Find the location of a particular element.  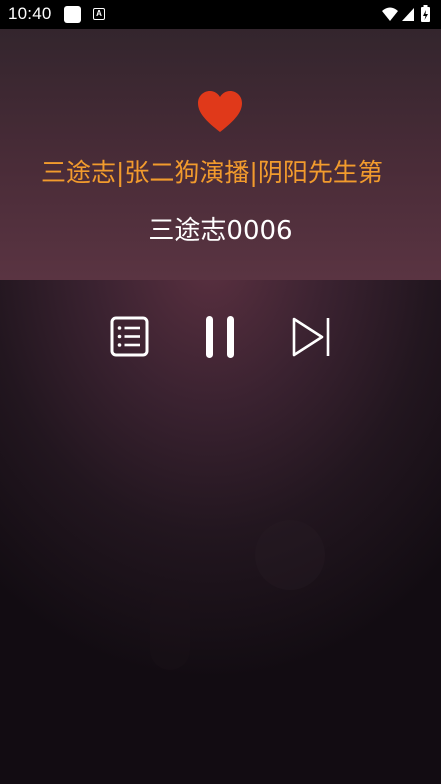

playlist-icon is located at coordinates (129, 336).